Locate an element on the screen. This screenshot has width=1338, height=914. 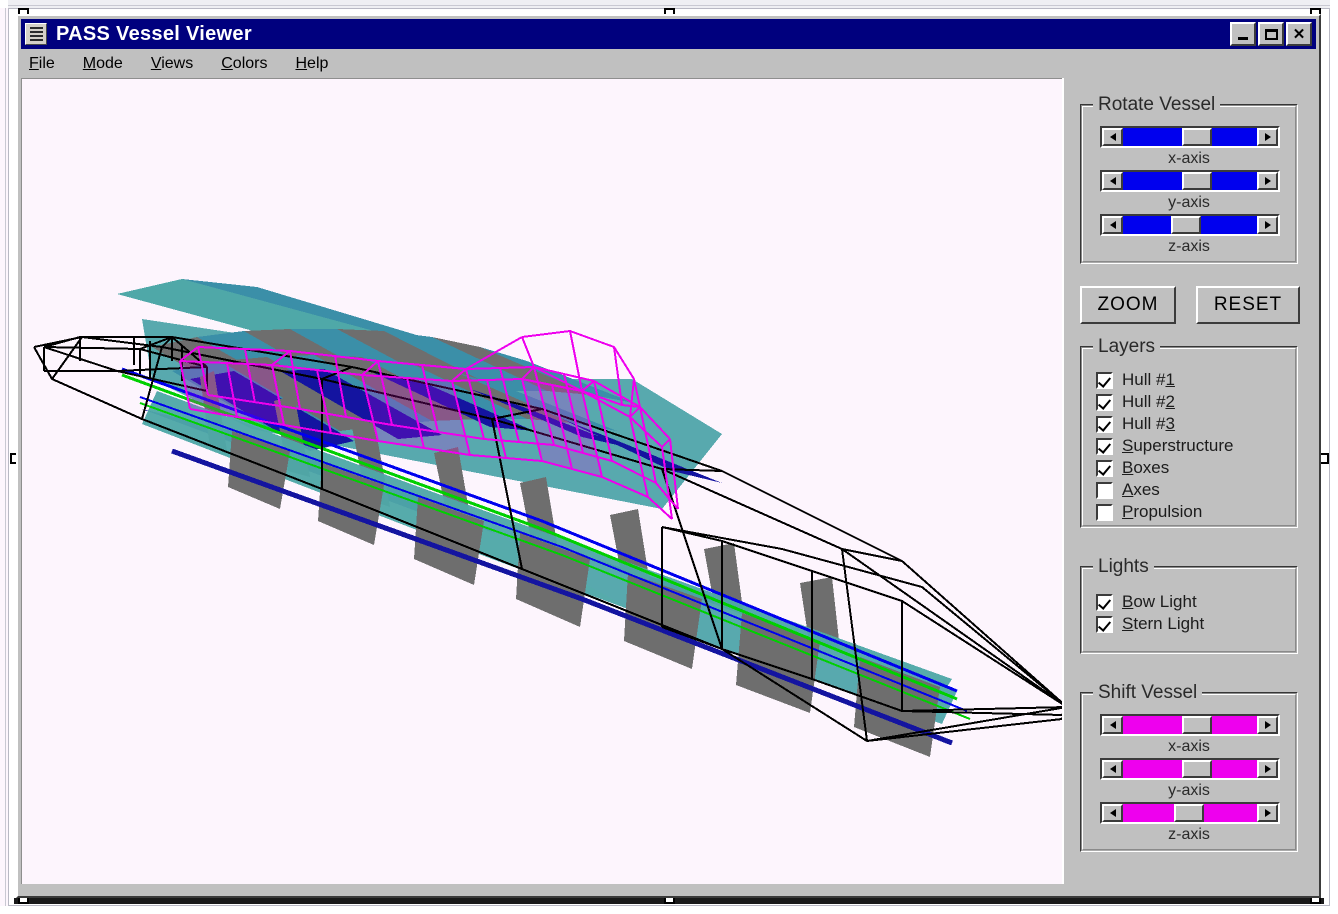
shift-x-track is located at coordinates (1190, 725).